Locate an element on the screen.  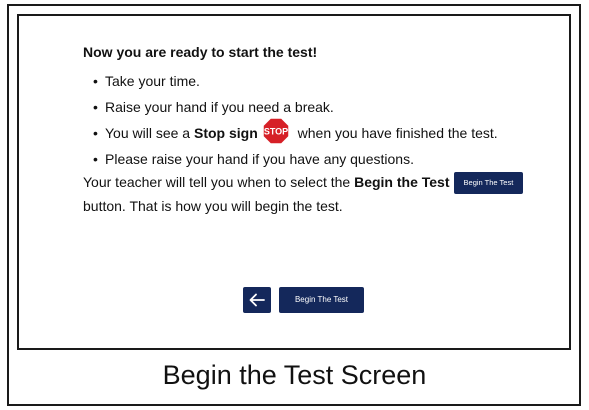
stop-sign-text: STOP is located at coordinates (276, 132).